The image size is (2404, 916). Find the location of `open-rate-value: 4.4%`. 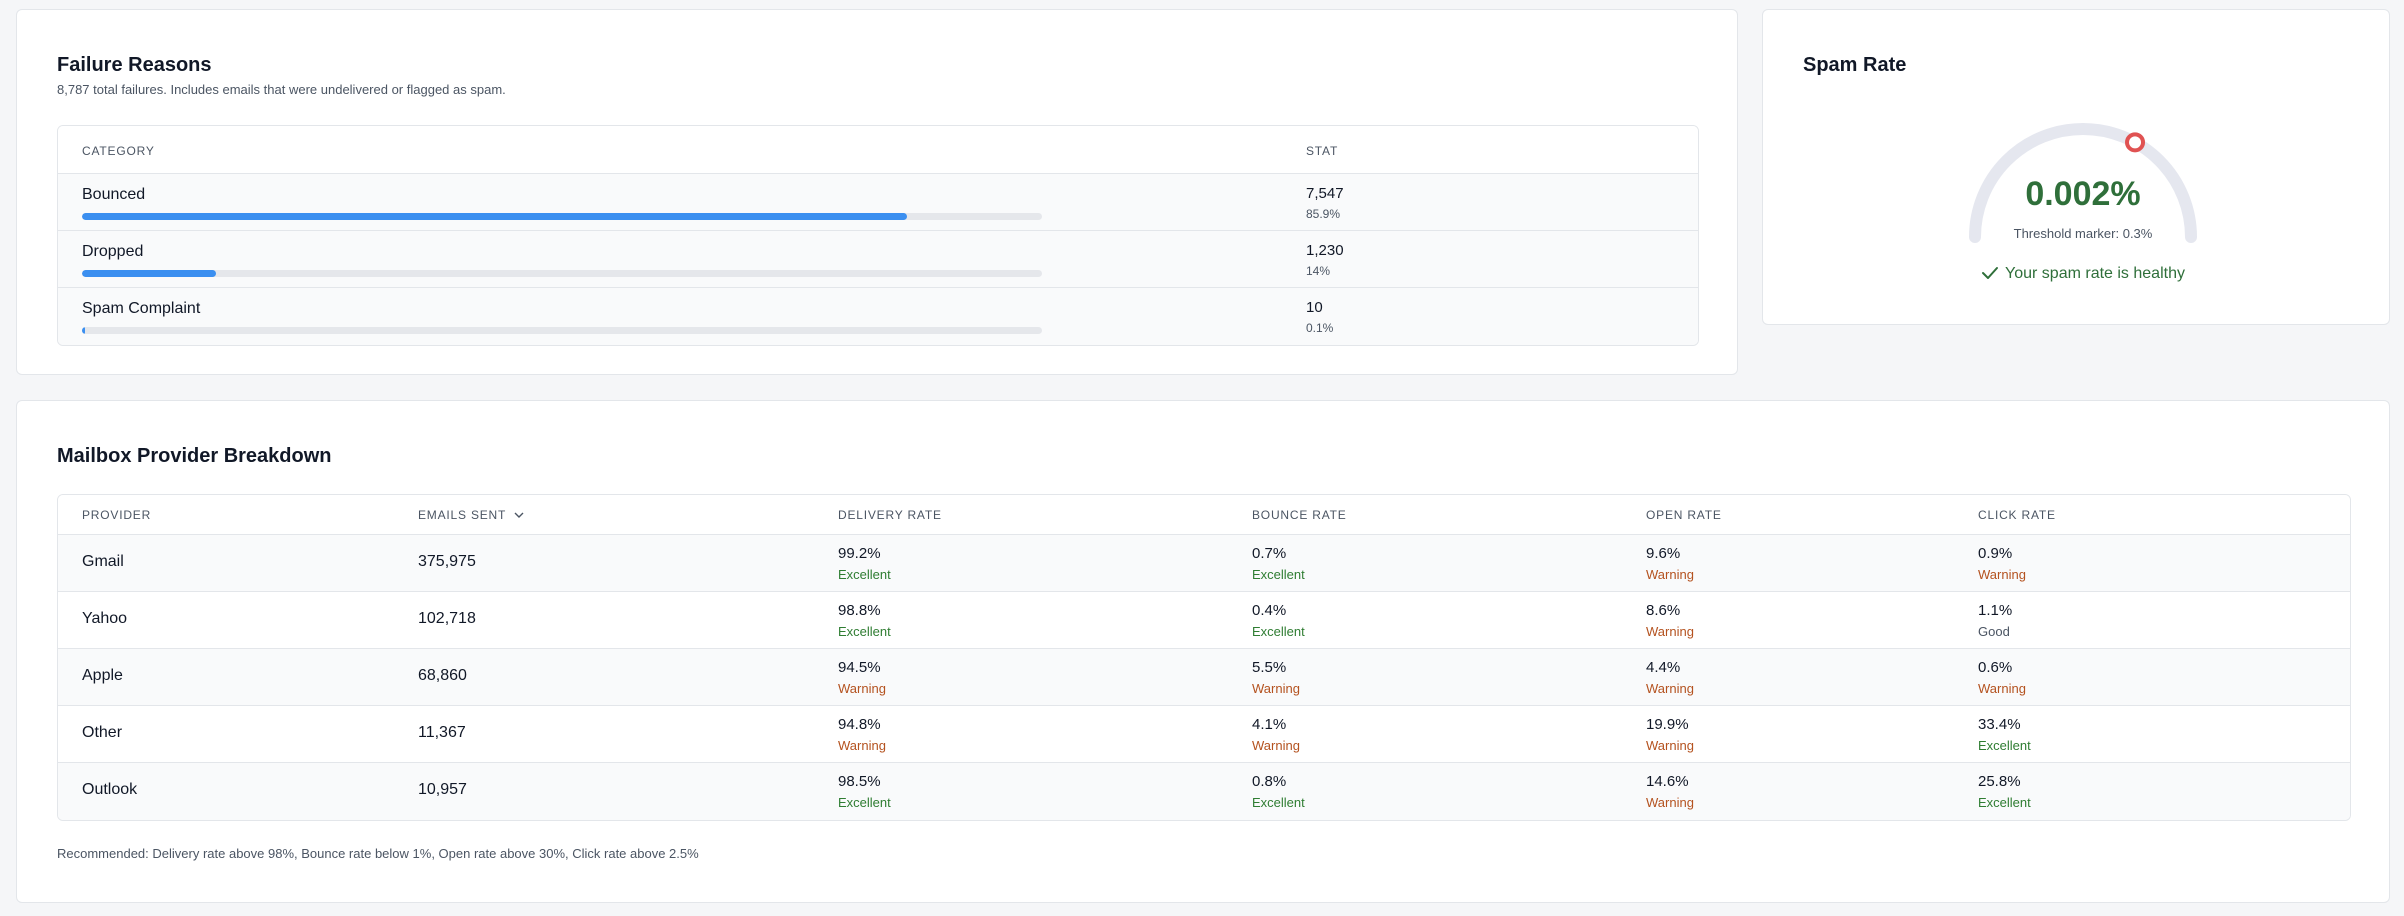

open-rate-value: 4.4% is located at coordinates (1663, 667).